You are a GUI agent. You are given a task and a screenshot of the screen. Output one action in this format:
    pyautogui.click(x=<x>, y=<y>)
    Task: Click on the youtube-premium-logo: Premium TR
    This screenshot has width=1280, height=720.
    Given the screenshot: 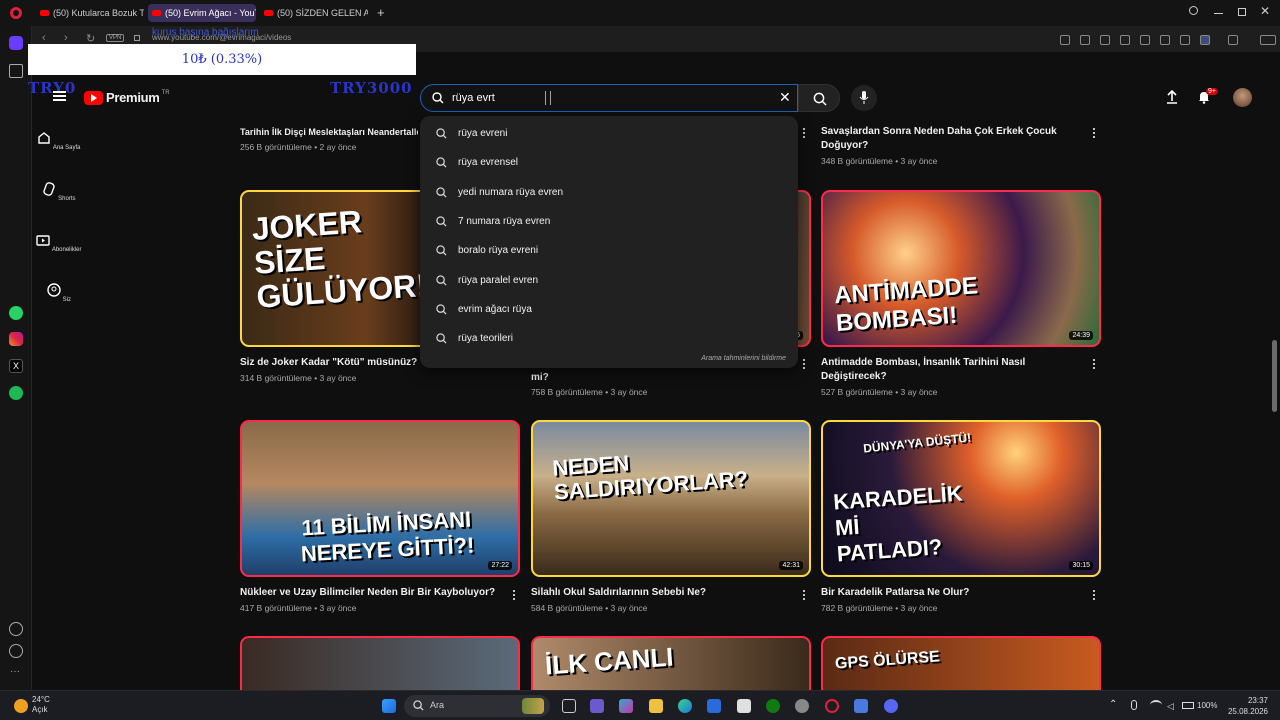 What is the action you would take?
    pyautogui.click(x=127, y=97)
    